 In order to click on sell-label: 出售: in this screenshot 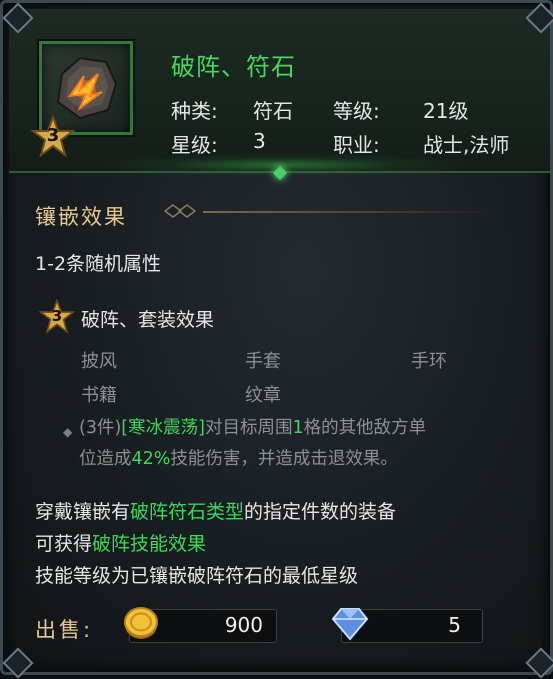, I will do `click(64, 630)`.